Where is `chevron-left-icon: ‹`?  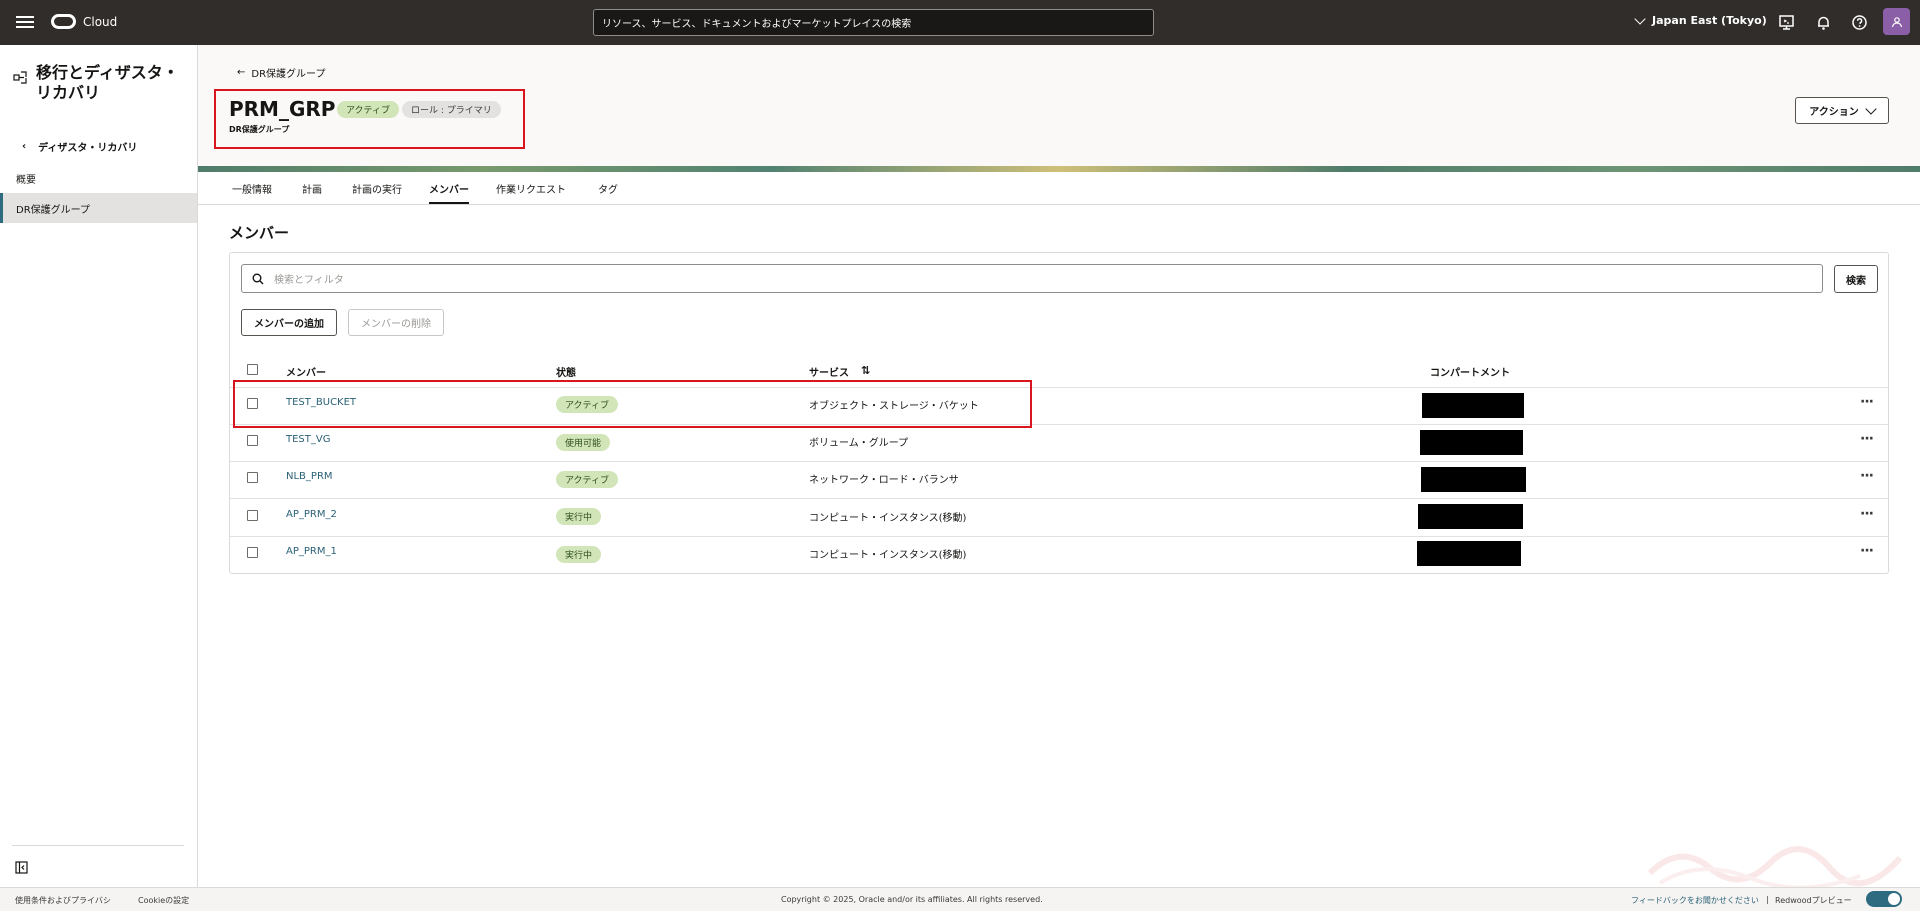
chevron-left-icon: ‹ is located at coordinates (24, 146).